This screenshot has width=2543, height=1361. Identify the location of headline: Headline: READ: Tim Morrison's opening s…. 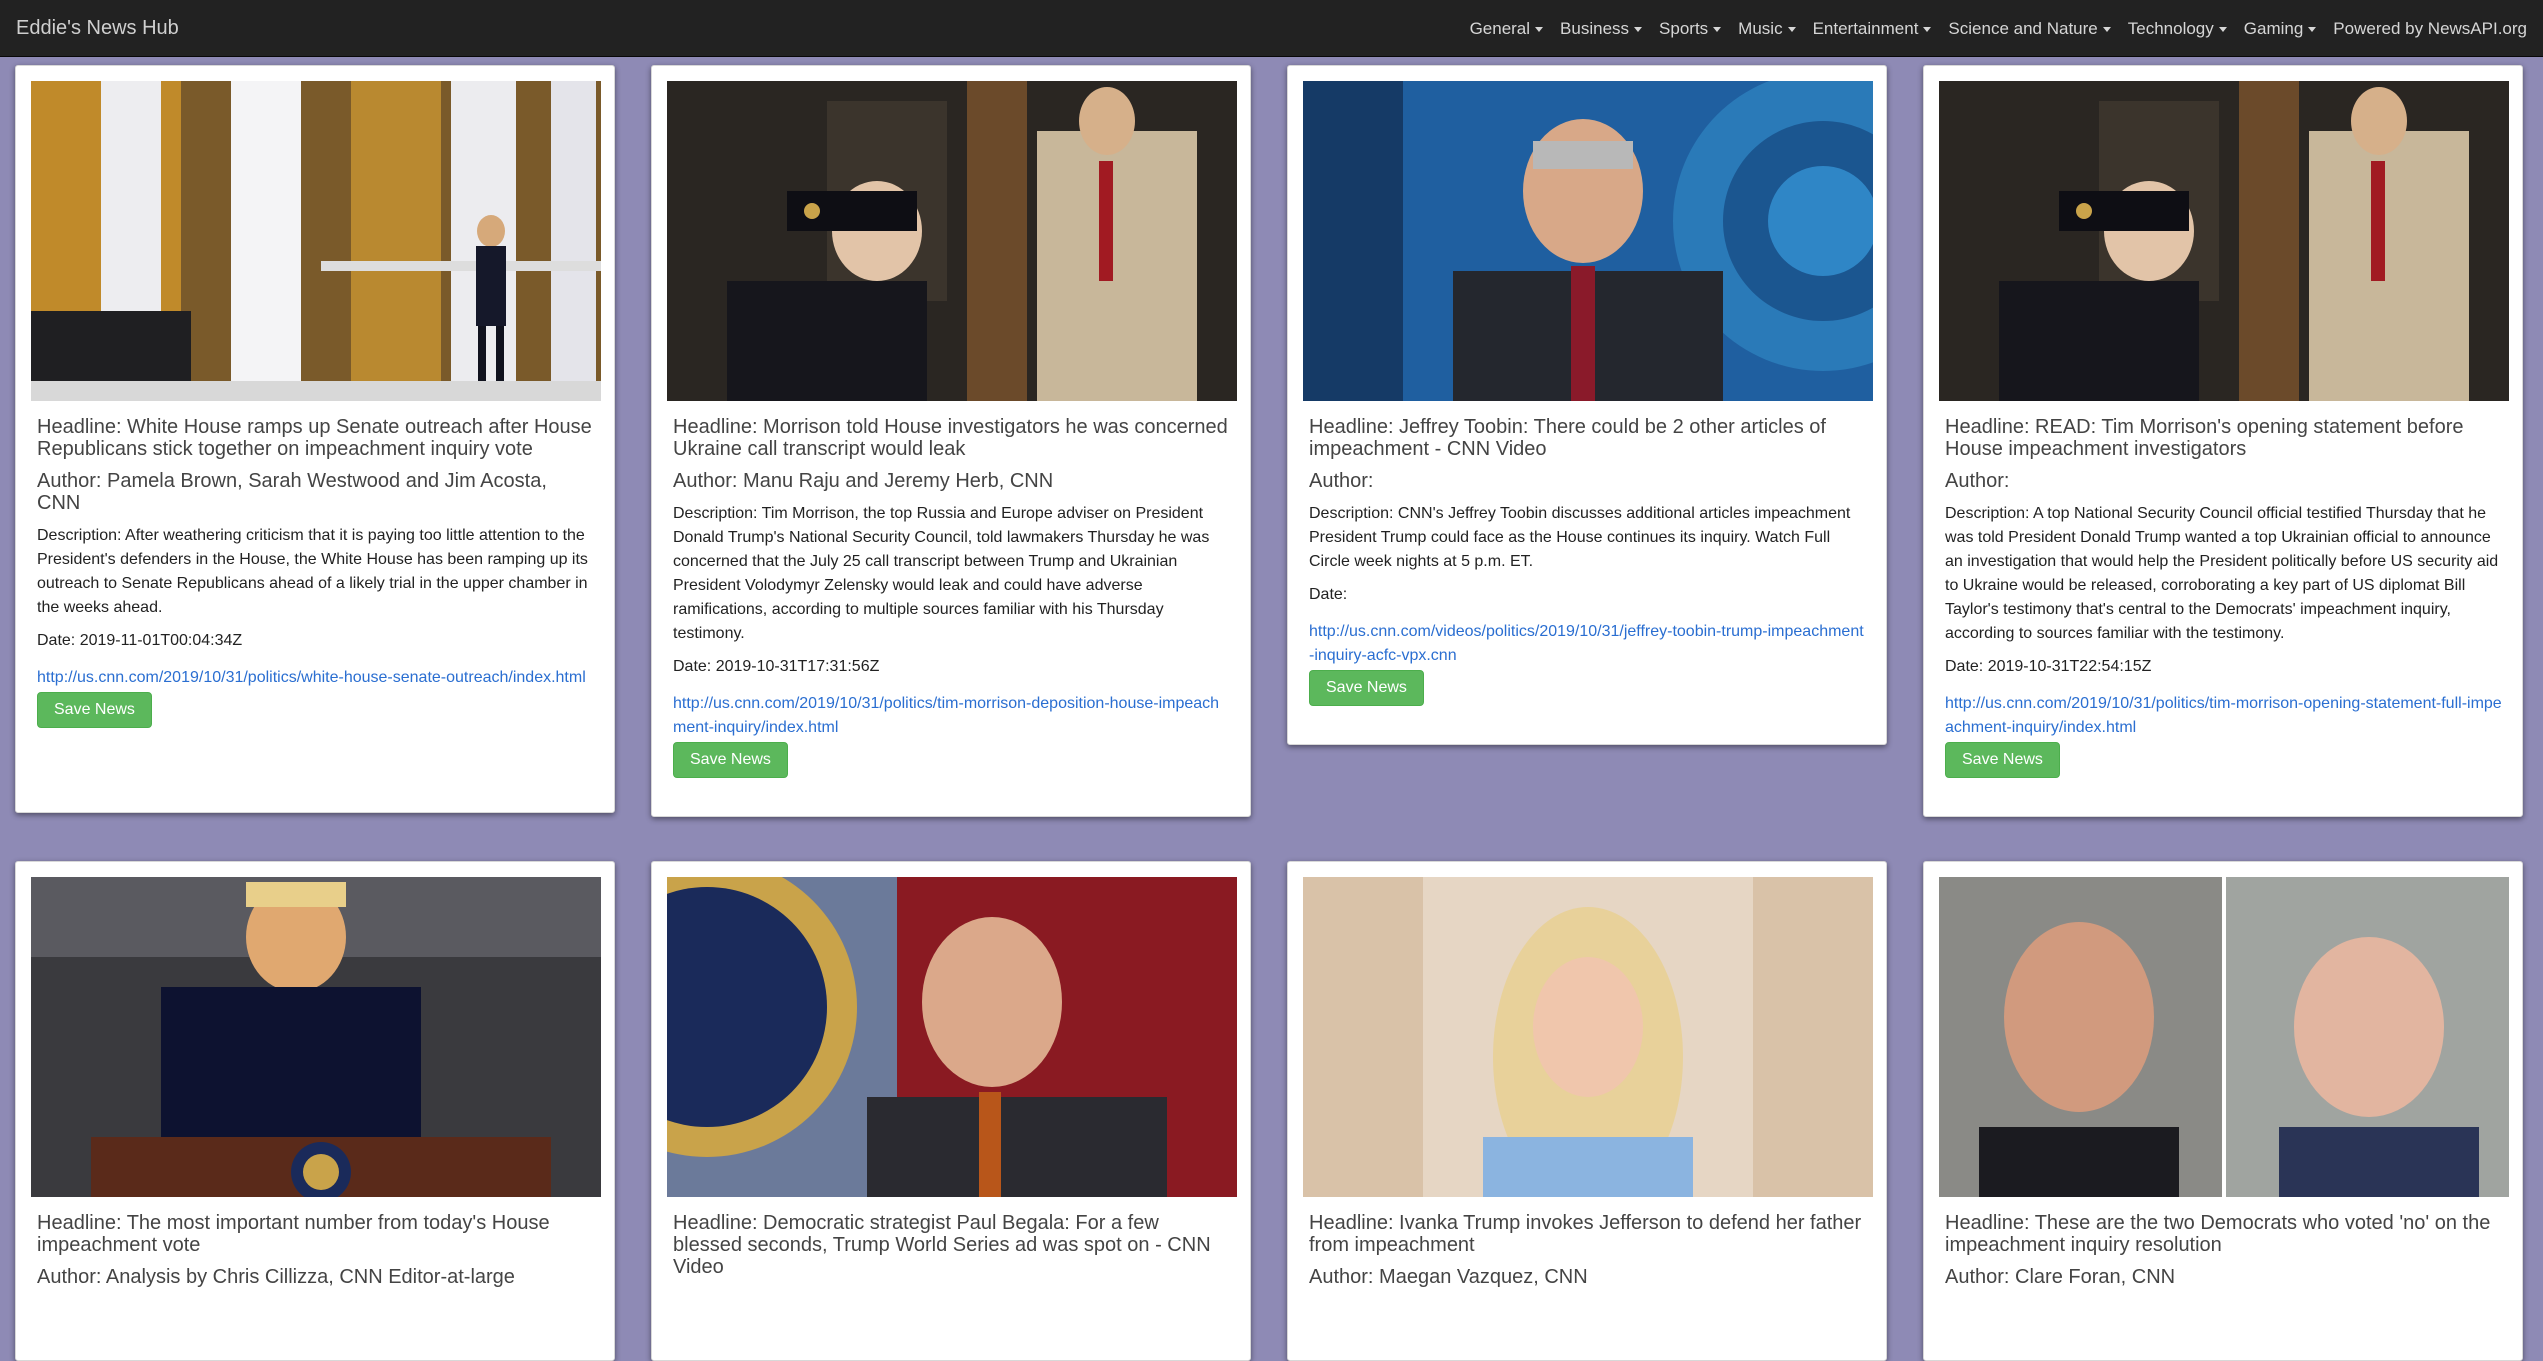
(2204, 438).